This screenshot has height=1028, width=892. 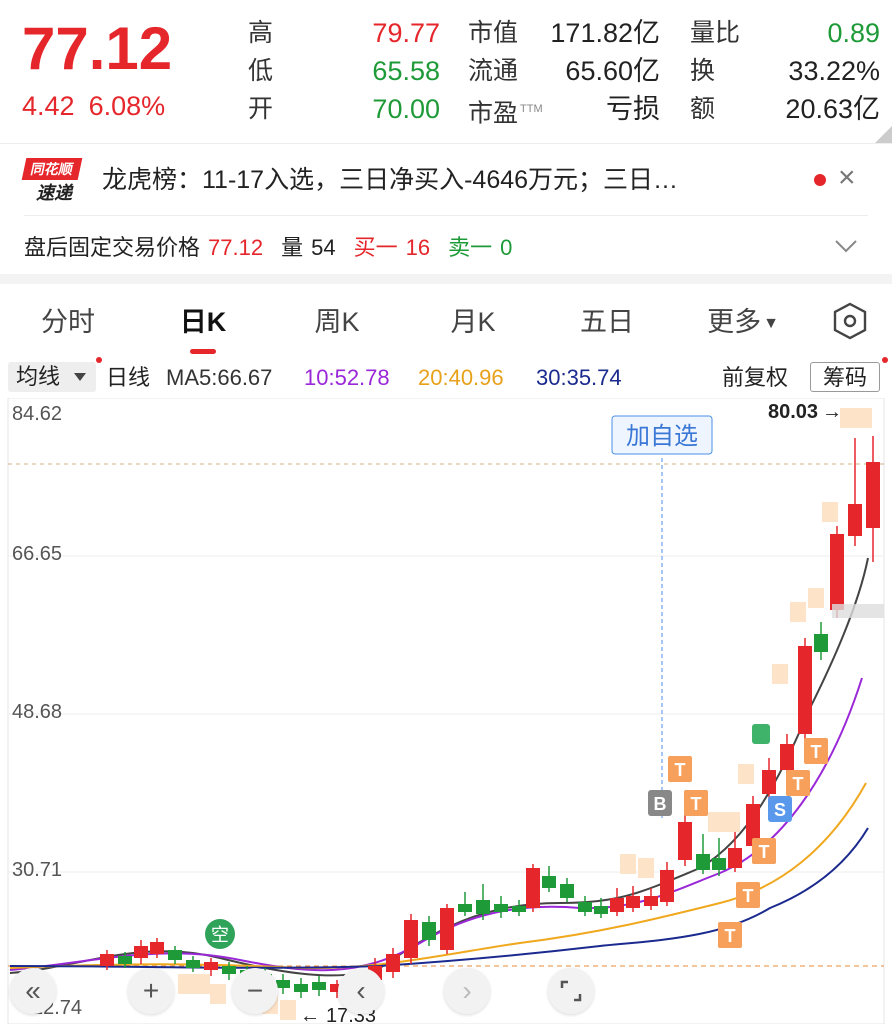 I want to click on caret-down-icon: ▼, so click(x=771, y=323).